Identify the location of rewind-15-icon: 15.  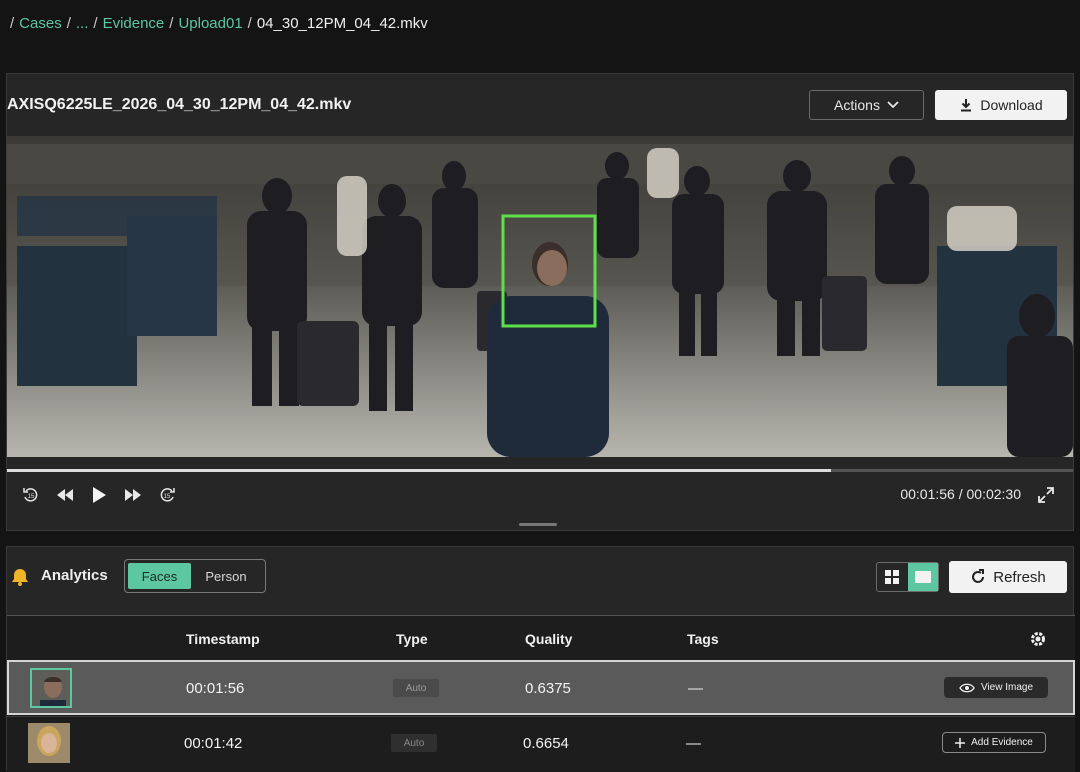
(31, 495).